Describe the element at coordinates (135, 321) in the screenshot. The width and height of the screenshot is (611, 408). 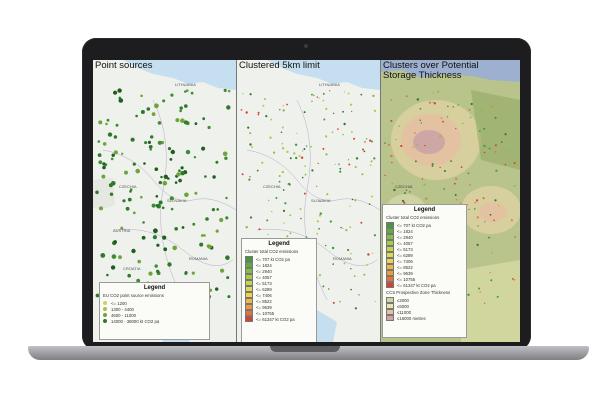
I see `legend-item-label: 14000 - 38000 kt CO2 pa` at that location.